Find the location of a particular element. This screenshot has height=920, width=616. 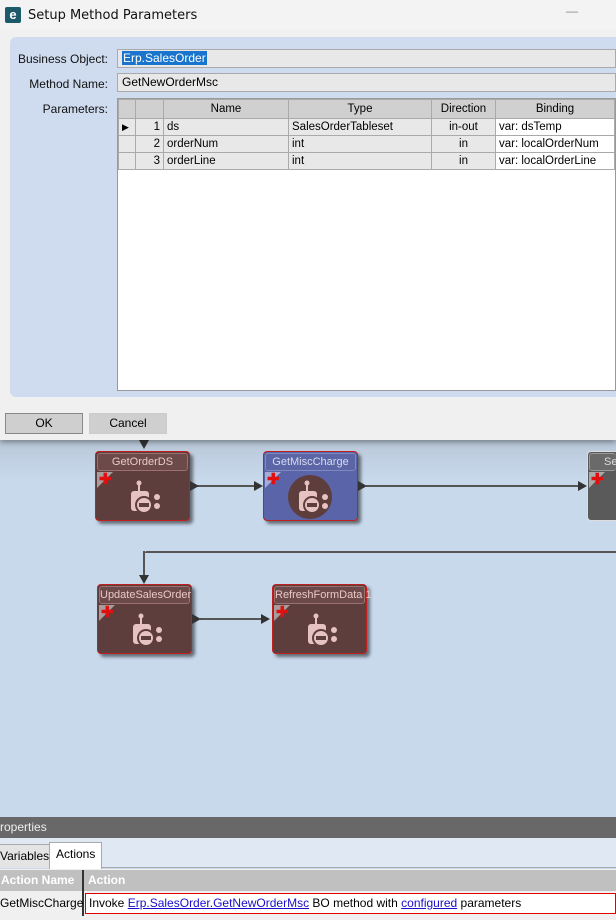

node-get-order-ds: GetOrderDS ✚ is located at coordinates (142, 486).